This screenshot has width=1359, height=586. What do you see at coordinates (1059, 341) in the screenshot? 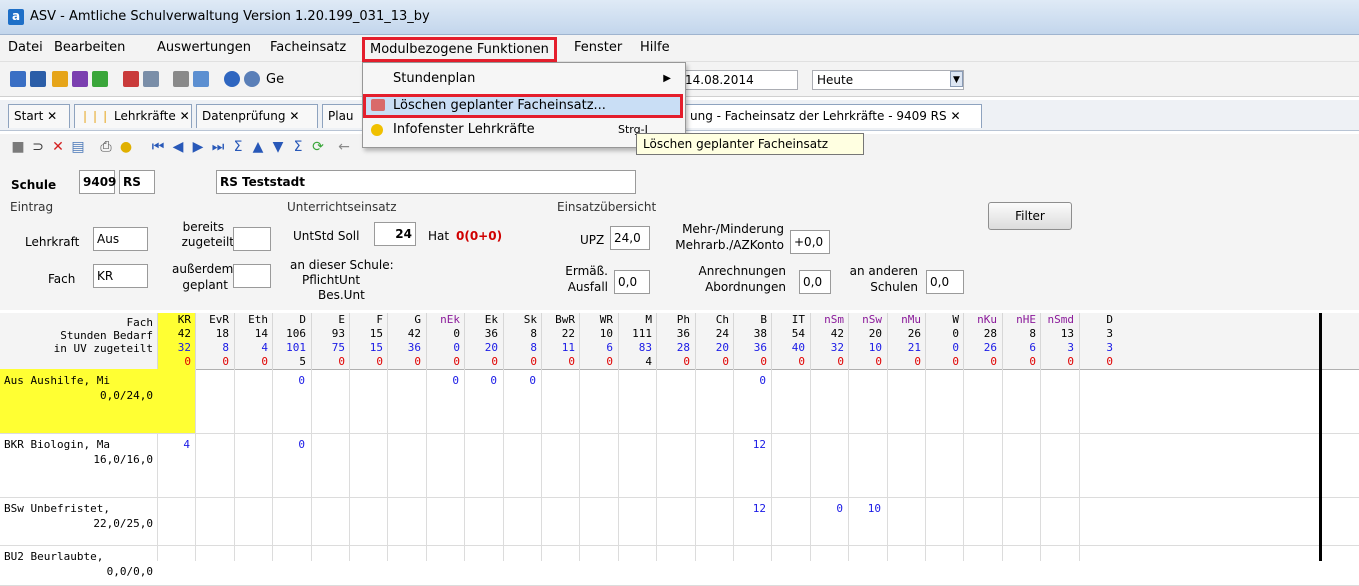
I see `grid-column-header: nSmd 13 3 0` at bounding box center [1059, 341].